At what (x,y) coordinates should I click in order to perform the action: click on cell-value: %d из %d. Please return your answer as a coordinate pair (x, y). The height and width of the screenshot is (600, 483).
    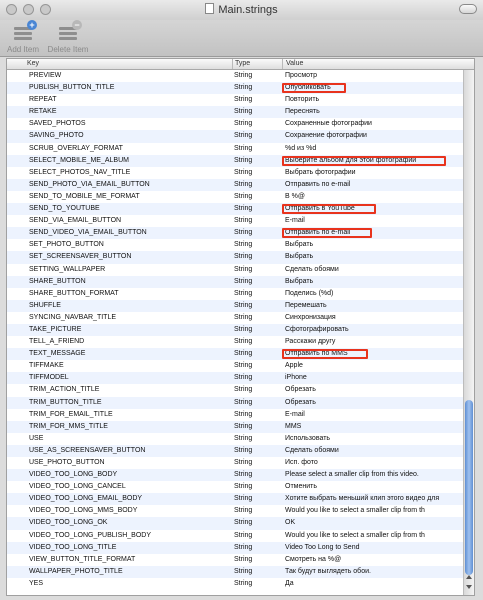
    Looking at the image, I should click on (373, 149).